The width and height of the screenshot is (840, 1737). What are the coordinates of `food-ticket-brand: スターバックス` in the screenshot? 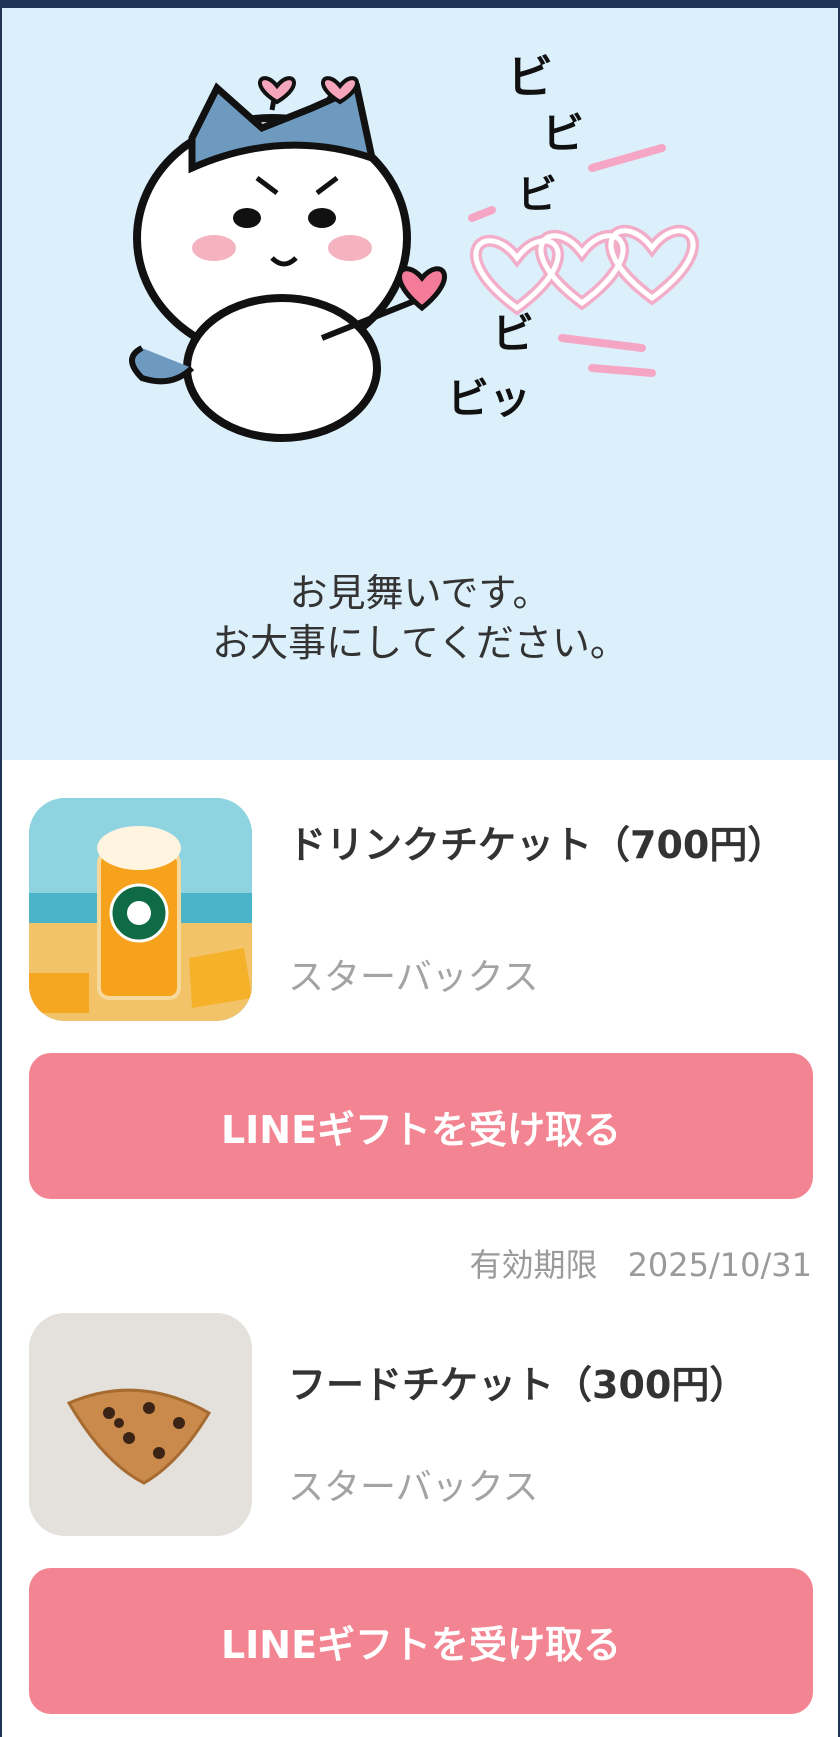 It's located at (413, 1487).